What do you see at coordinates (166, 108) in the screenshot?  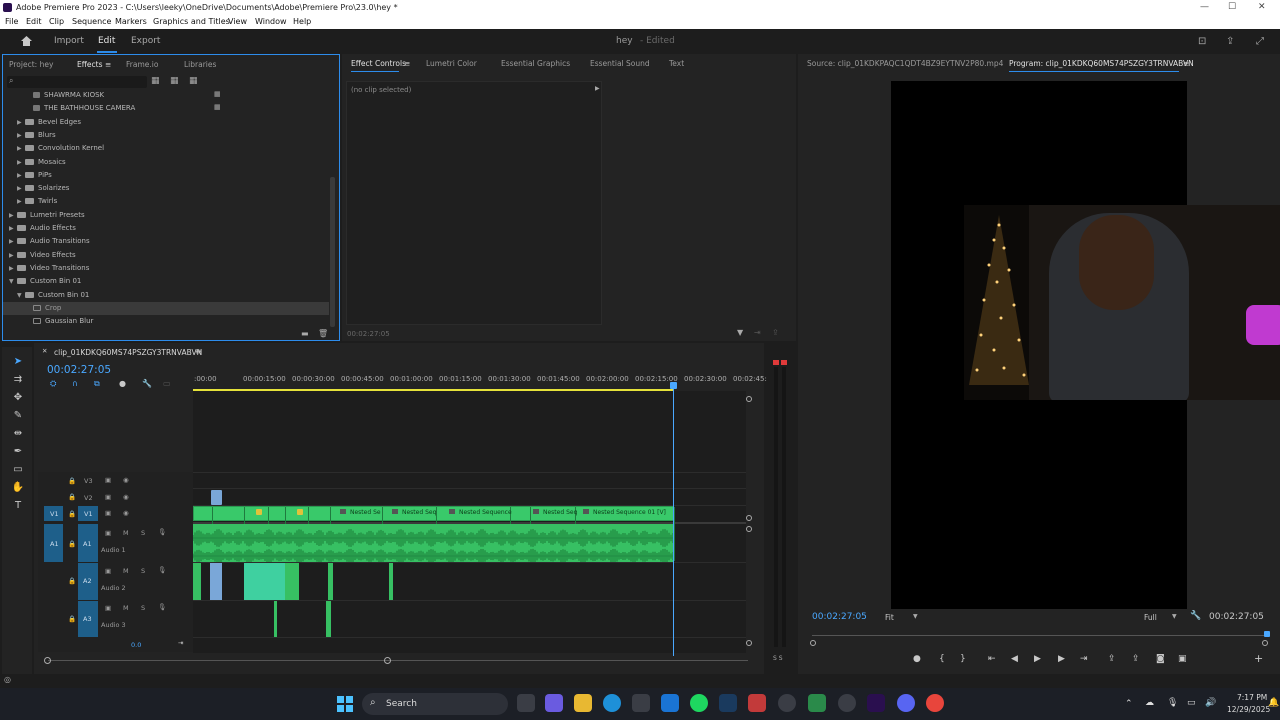 I see `effects-tree-item: THE BATHHOUSE CAMERA ▦` at bounding box center [166, 108].